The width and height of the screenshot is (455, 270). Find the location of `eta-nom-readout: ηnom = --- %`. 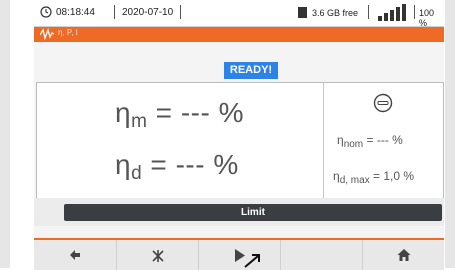

eta-nom-readout: ηnom = --- % is located at coordinates (370, 141).